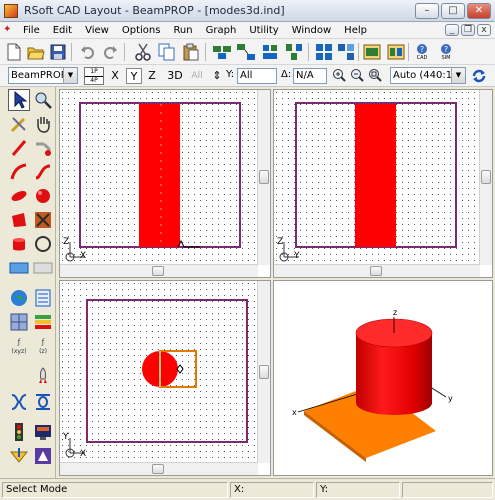 Image resolution: width=495 pixels, height=500 pixels. Describe the element at coordinates (270, 52) in the screenshot. I see `align-icon` at that location.